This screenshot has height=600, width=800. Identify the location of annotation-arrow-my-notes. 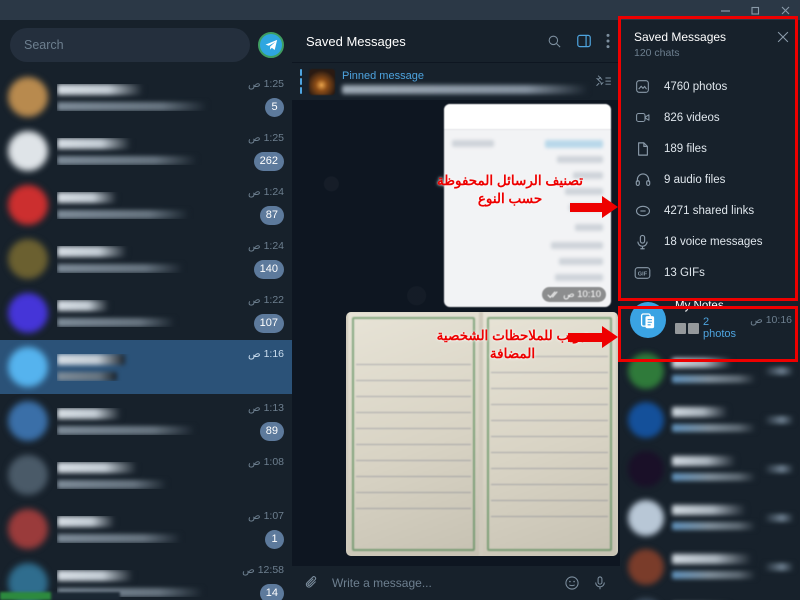
(593, 337).